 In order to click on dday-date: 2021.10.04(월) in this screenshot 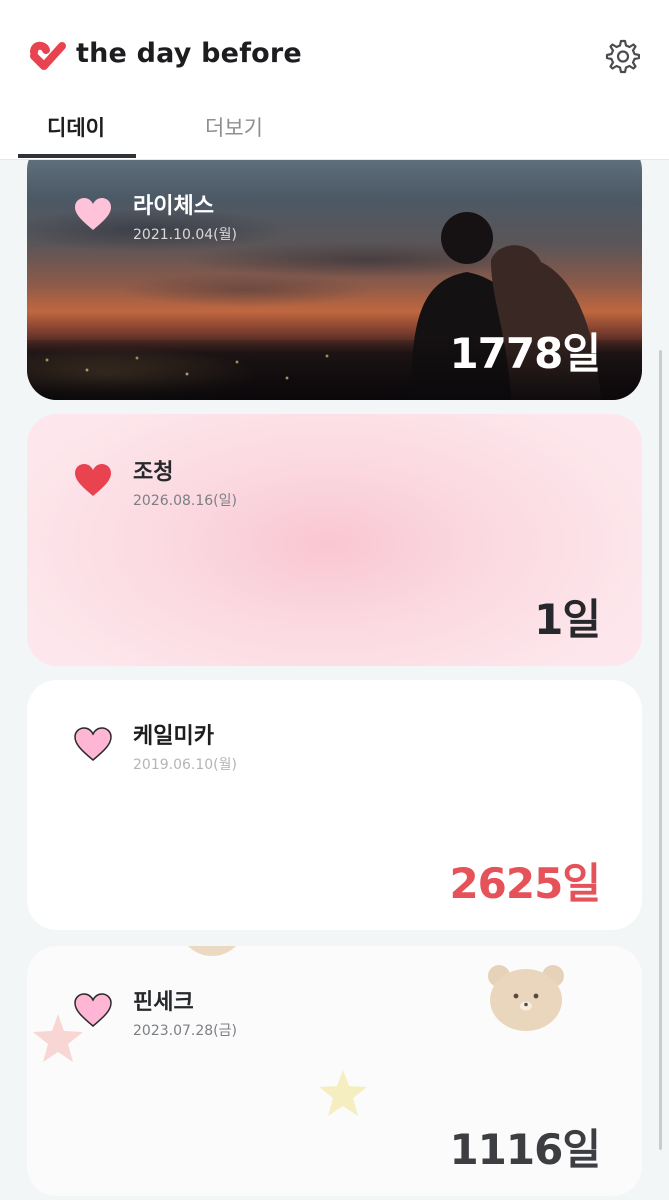, I will do `click(185, 235)`.